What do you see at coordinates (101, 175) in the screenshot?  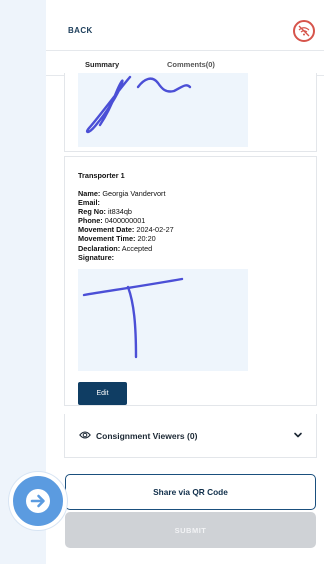 I see `transporter-title: Transporter 1` at bounding box center [101, 175].